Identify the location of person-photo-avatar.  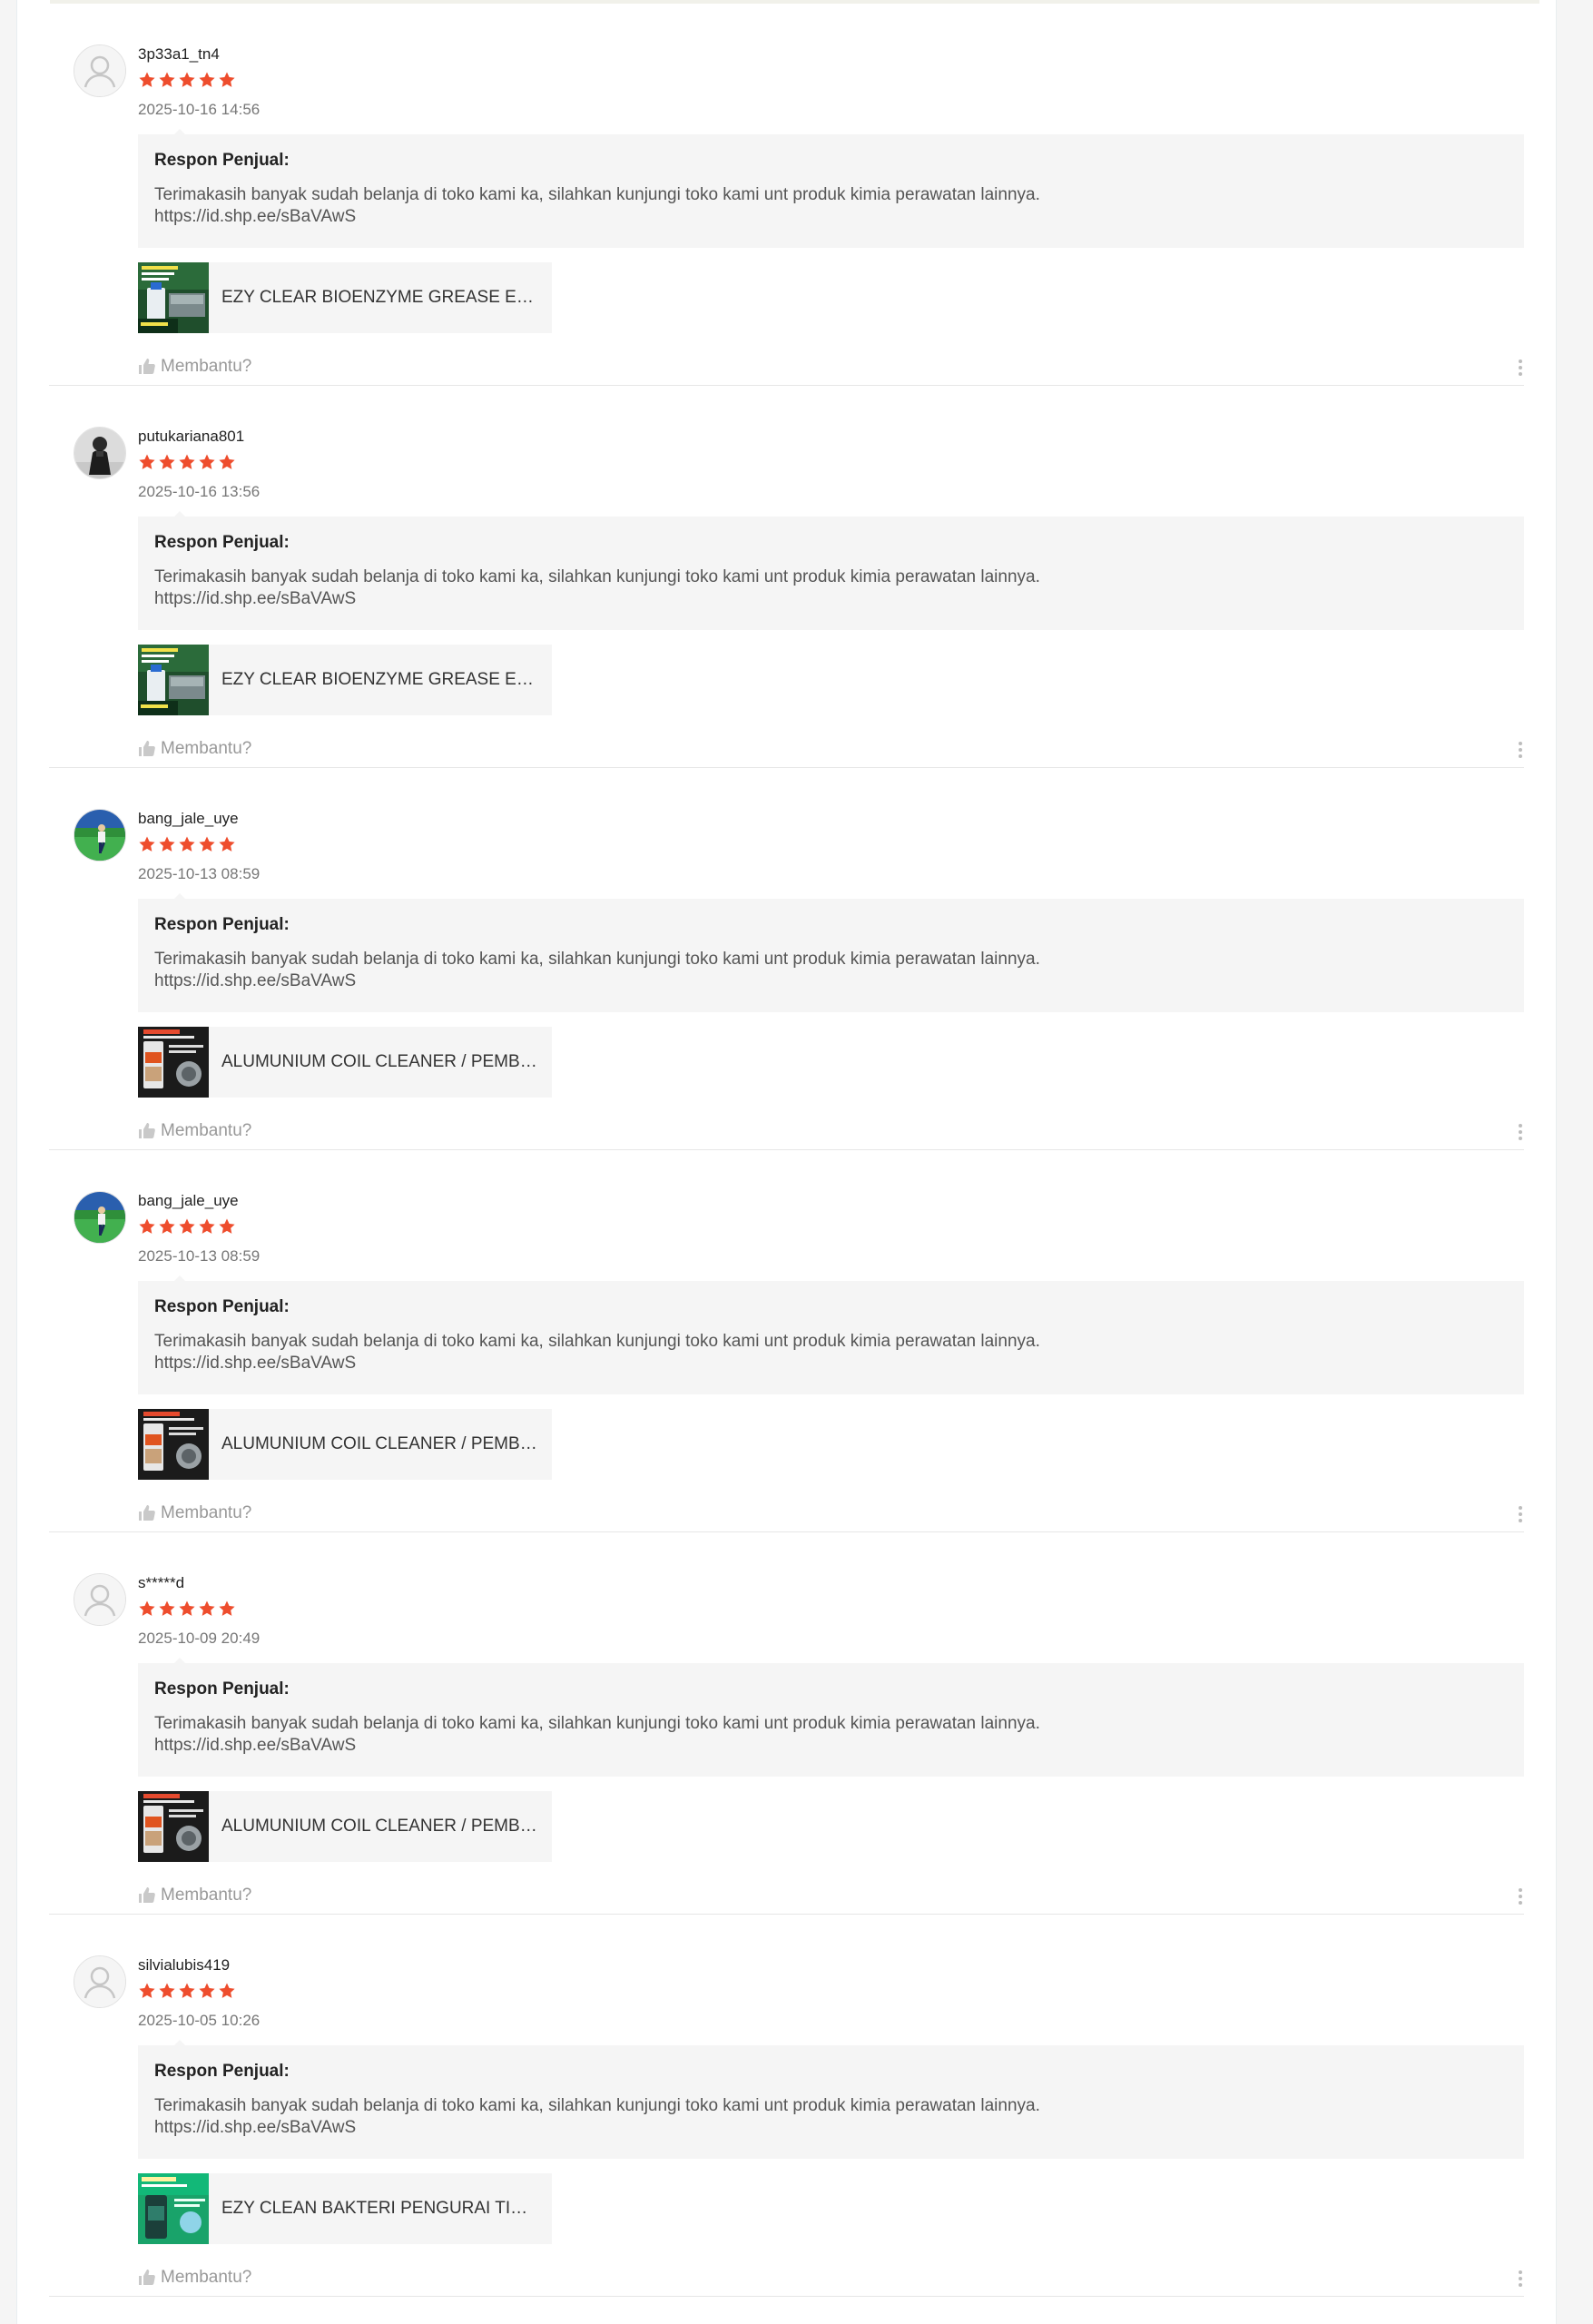
(100, 453).